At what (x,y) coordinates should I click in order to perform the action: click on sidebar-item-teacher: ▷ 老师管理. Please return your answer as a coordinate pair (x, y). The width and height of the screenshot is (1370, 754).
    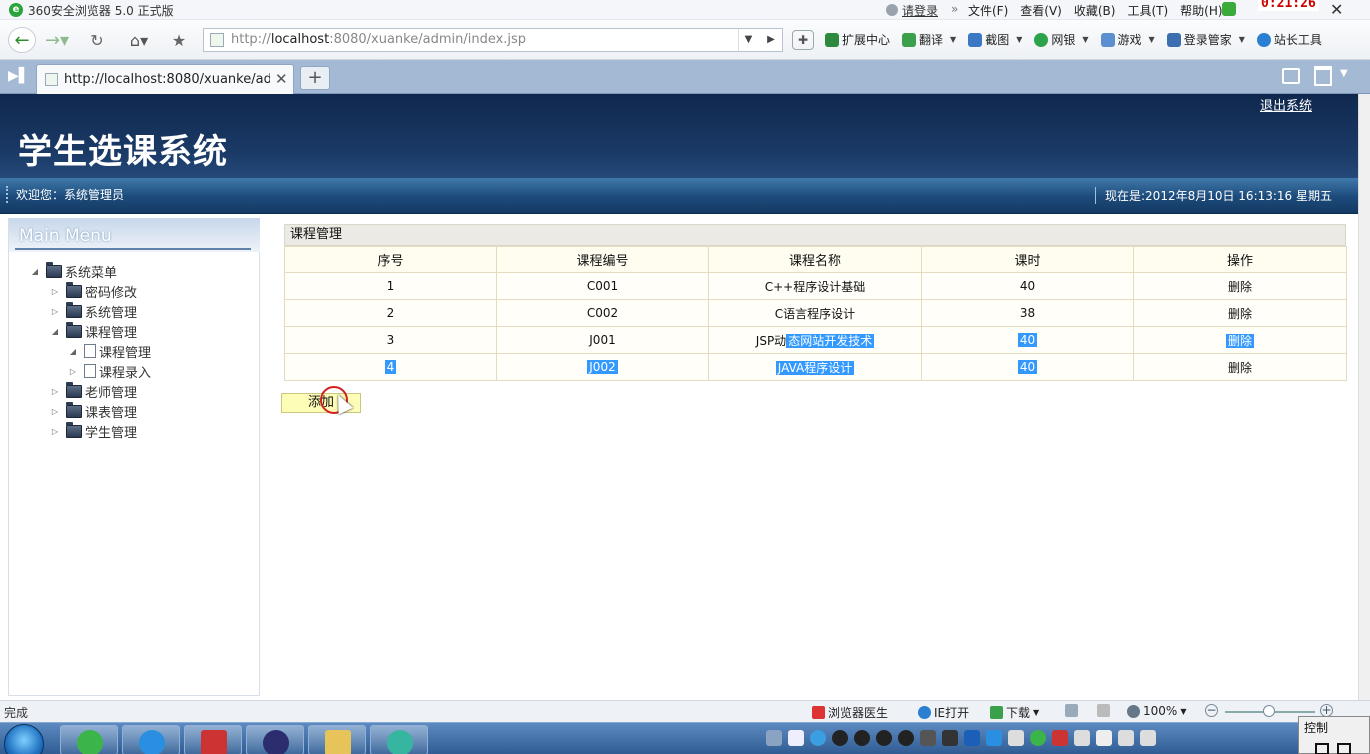
    Looking at the image, I should click on (93, 391).